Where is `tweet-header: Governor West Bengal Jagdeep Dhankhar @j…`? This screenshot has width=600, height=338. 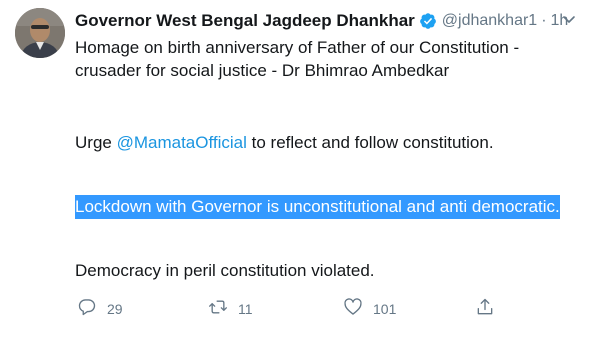 tweet-header: Governor West Bengal Jagdeep Dhankhar @j… is located at coordinates (321, 21).